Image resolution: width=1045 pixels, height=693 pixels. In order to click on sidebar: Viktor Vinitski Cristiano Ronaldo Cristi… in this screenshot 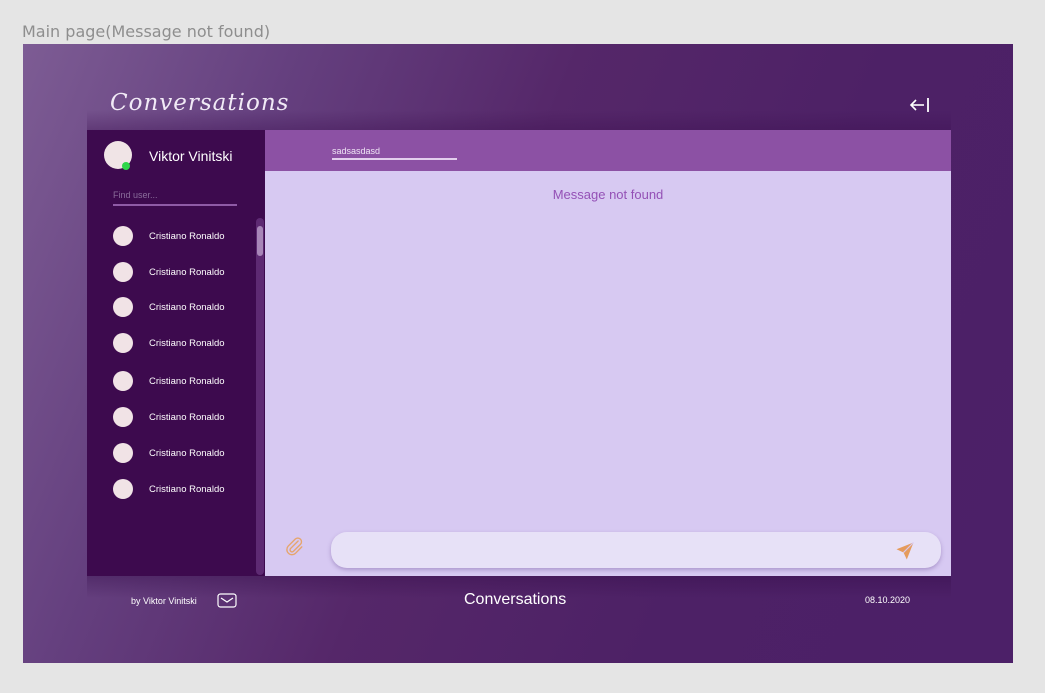, I will do `click(176, 353)`.